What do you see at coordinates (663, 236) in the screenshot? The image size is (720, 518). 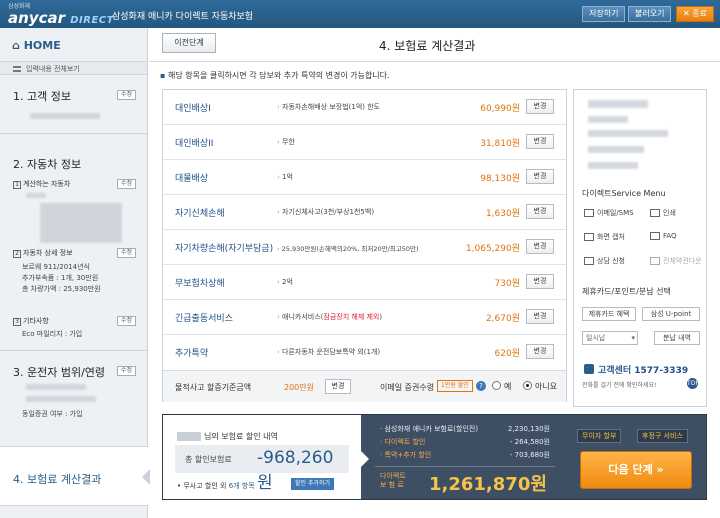 I see `faq-menu: FAQ` at bounding box center [663, 236].